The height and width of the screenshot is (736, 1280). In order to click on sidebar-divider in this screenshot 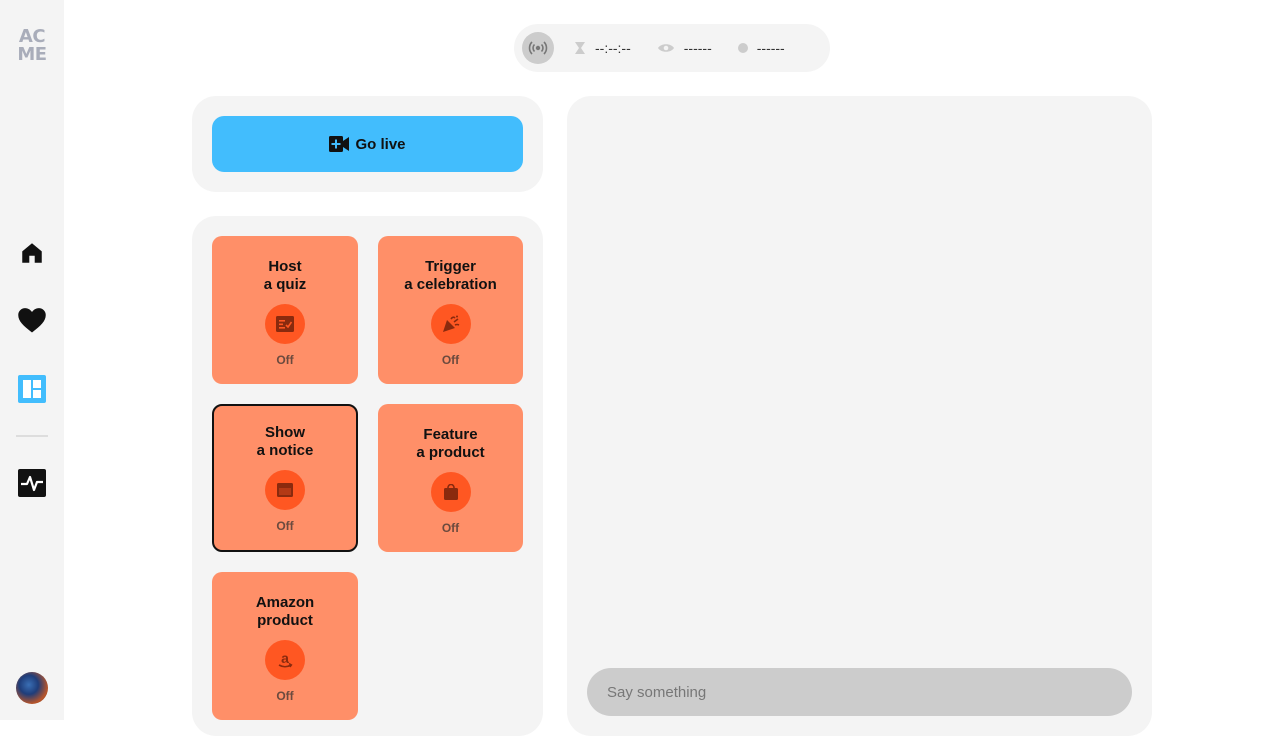, I will do `click(32, 436)`.